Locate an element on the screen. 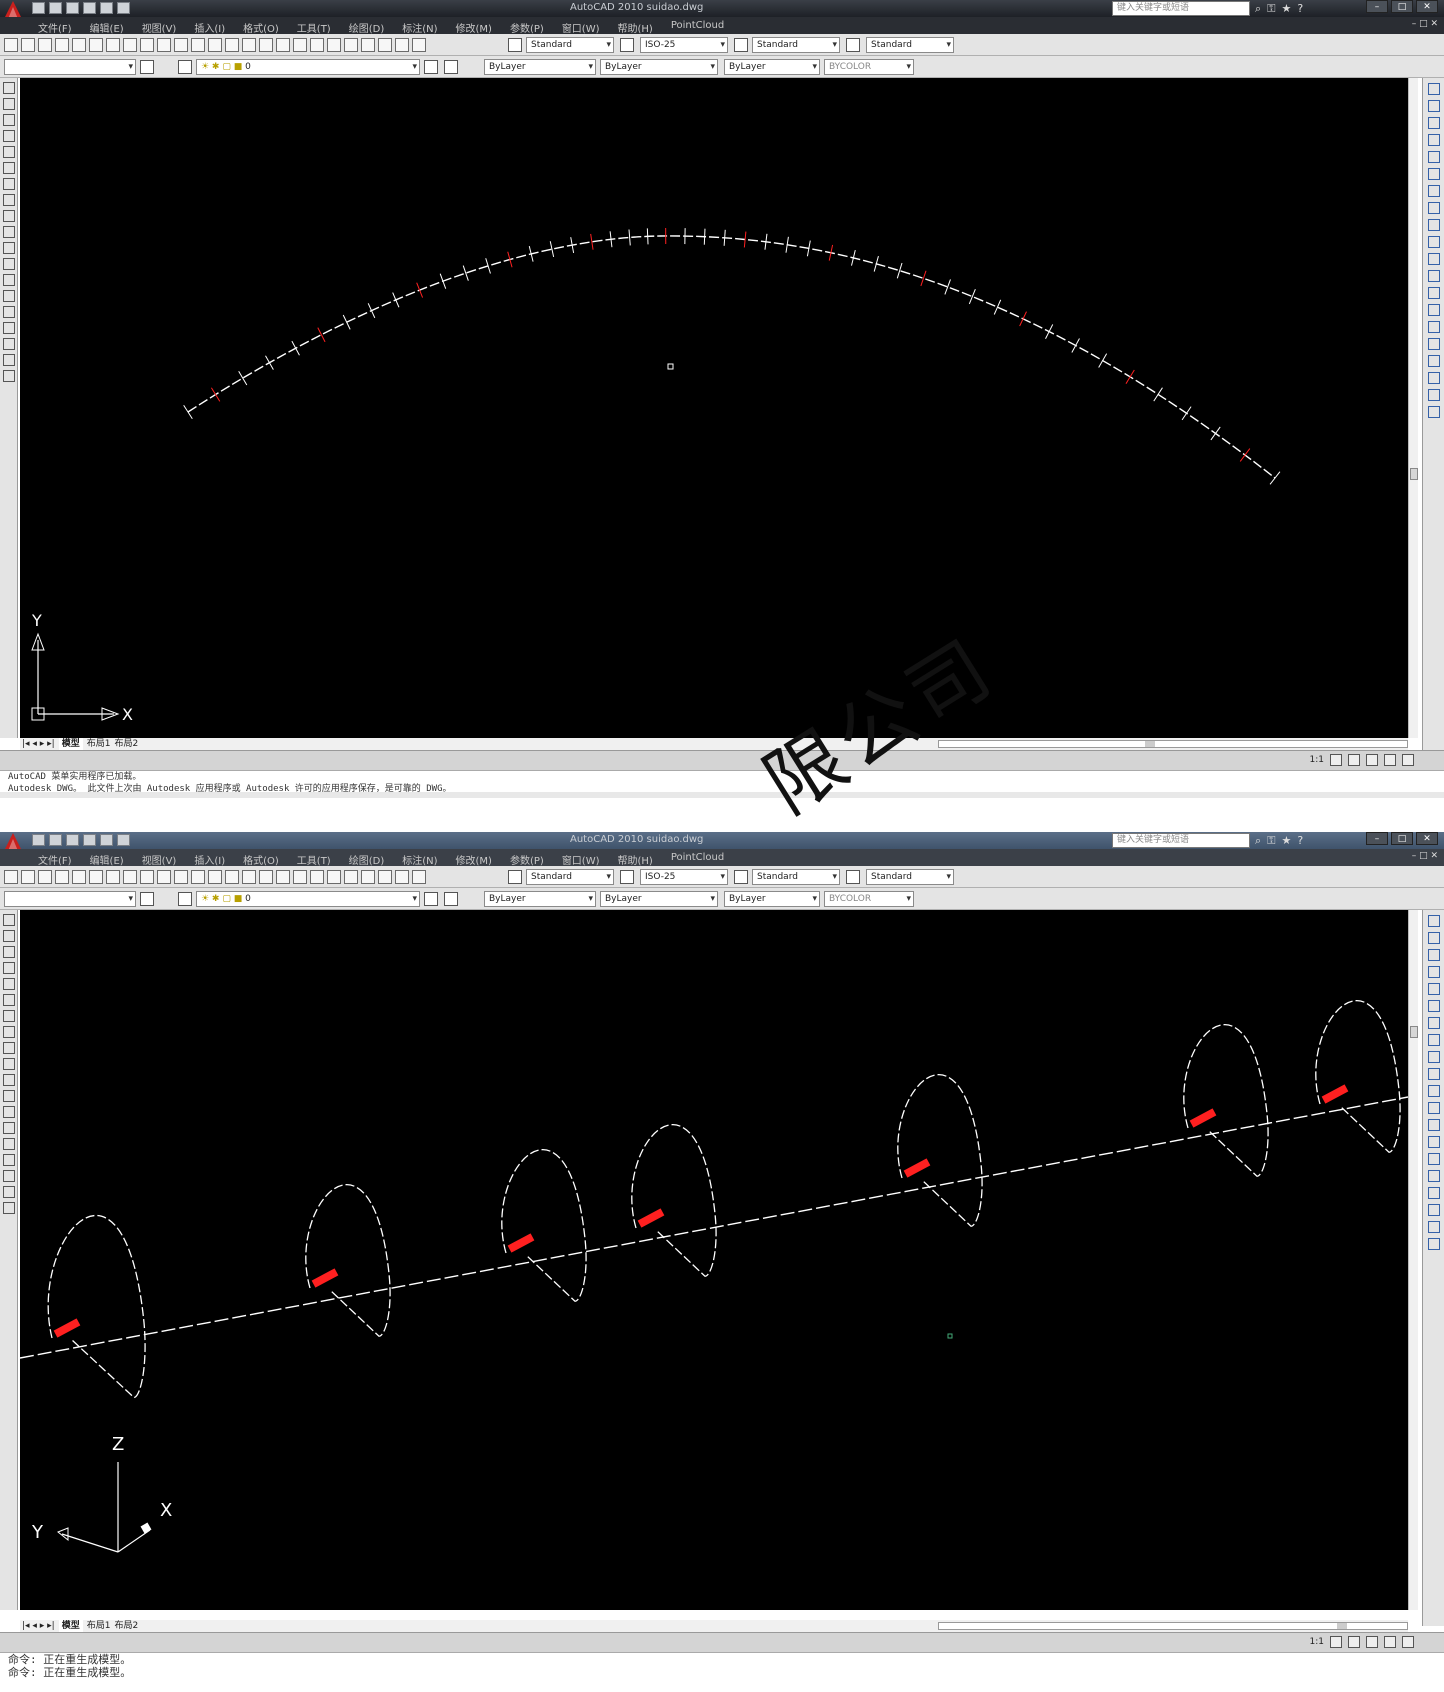 The height and width of the screenshot is (1692, 1444). circle-icon is located at coordinates (9, 1016).